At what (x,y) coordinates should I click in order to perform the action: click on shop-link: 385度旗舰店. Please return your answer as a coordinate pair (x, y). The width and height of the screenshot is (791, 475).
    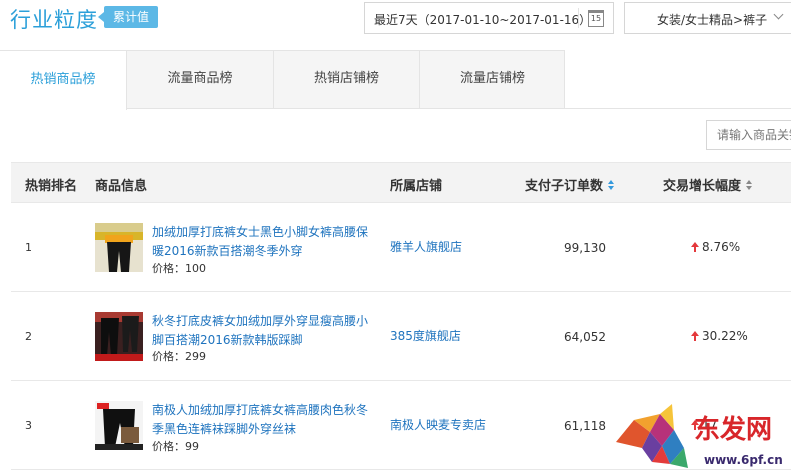
    Looking at the image, I should click on (425, 335).